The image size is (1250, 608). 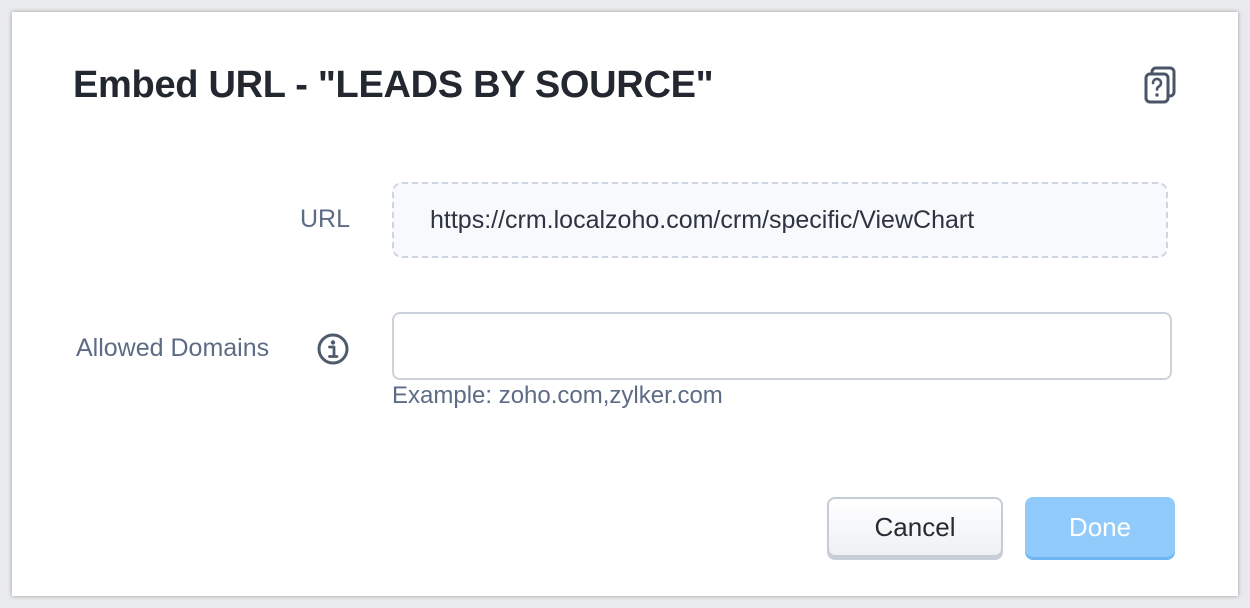 I want to click on allowed-domains-hint: Example: zoho.com,zylker.com, so click(x=557, y=395).